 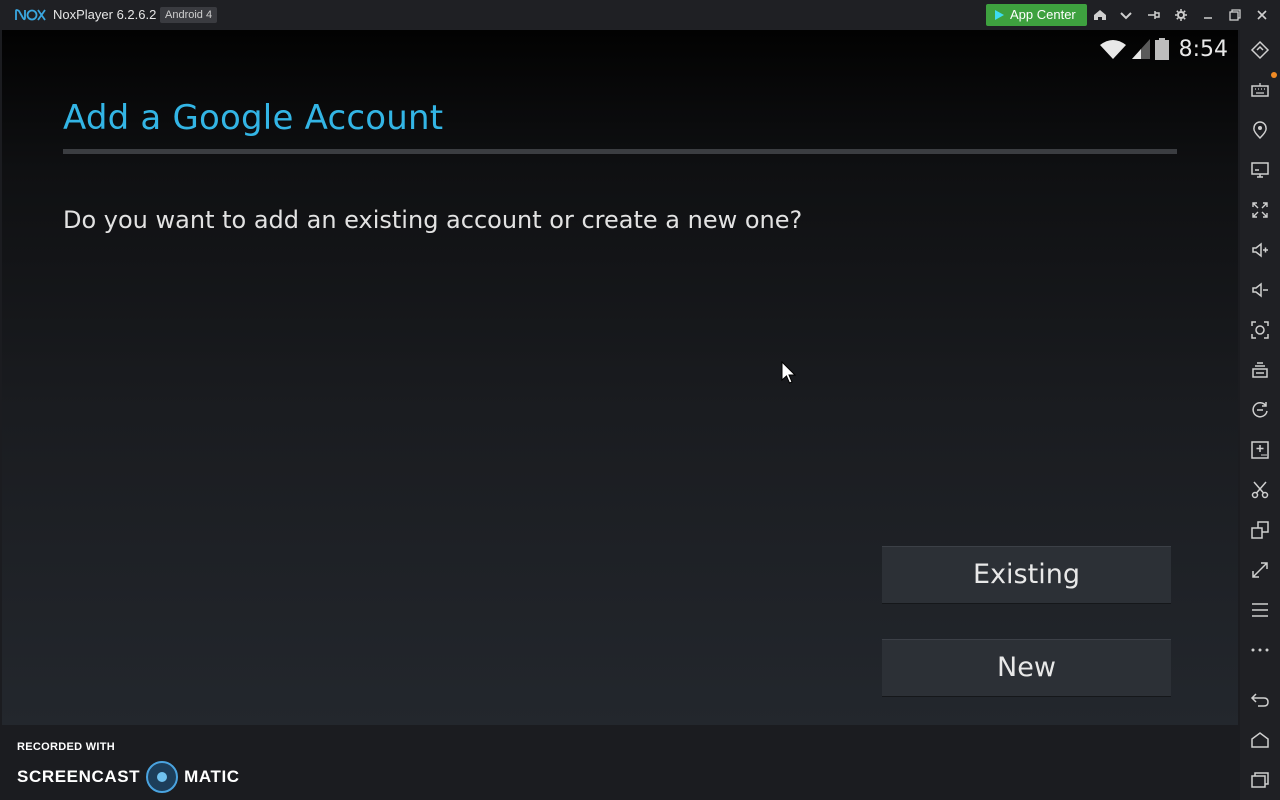 What do you see at coordinates (620, 151) in the screenshot?
I see `title-divider` at bounding box center [620, 151].